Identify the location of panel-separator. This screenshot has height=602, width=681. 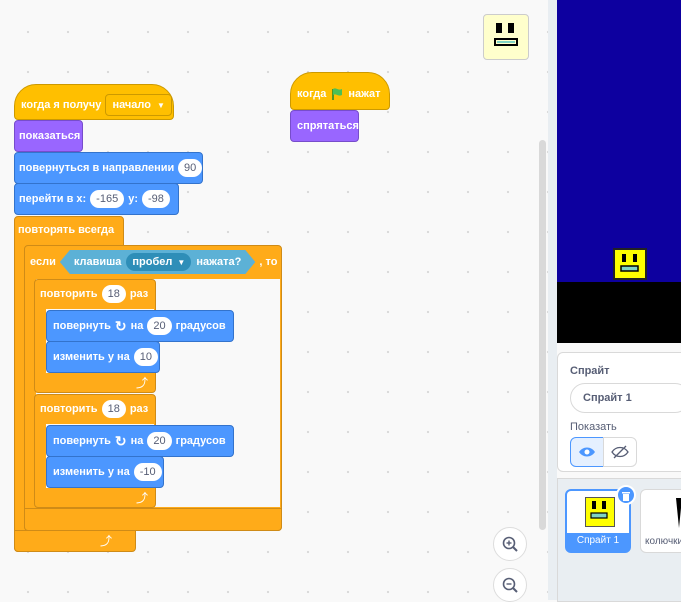
(552, 300).